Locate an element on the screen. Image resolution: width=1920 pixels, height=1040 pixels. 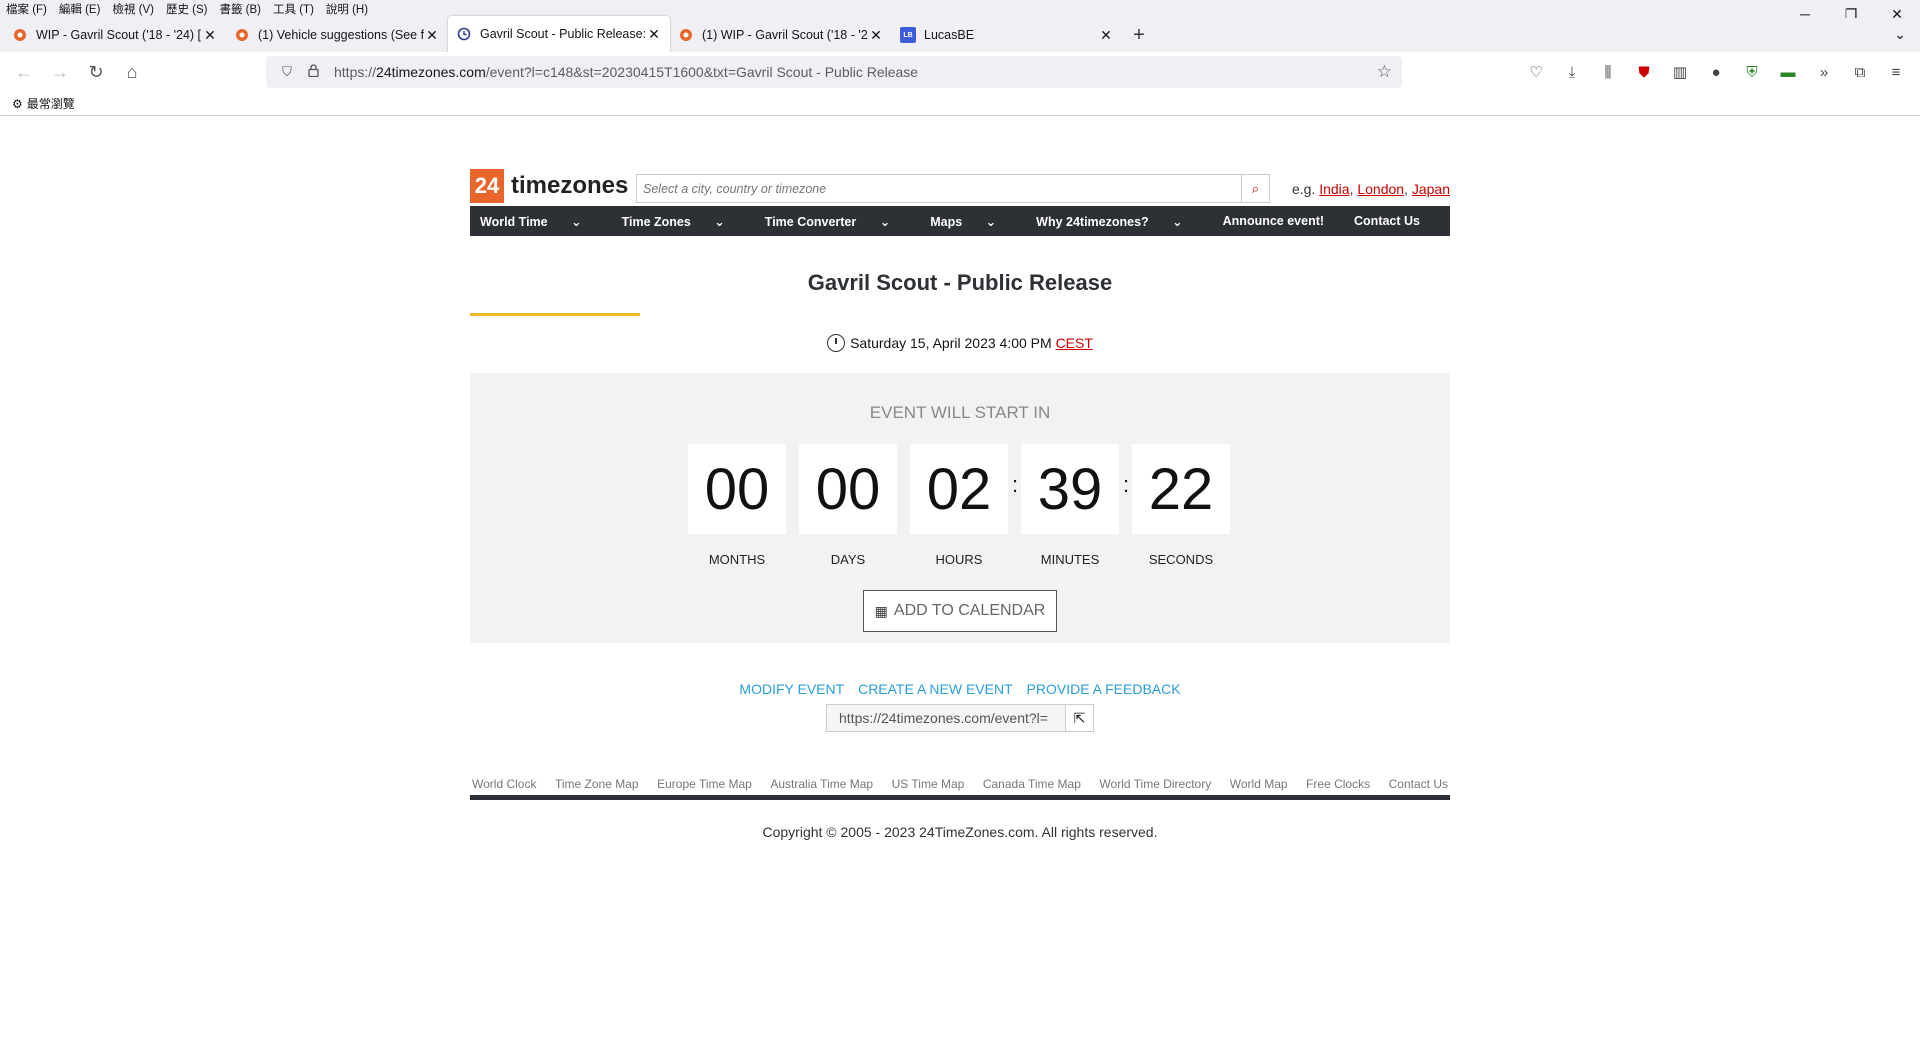
home-icon: ⌂ is located at coordinates (132, 72).